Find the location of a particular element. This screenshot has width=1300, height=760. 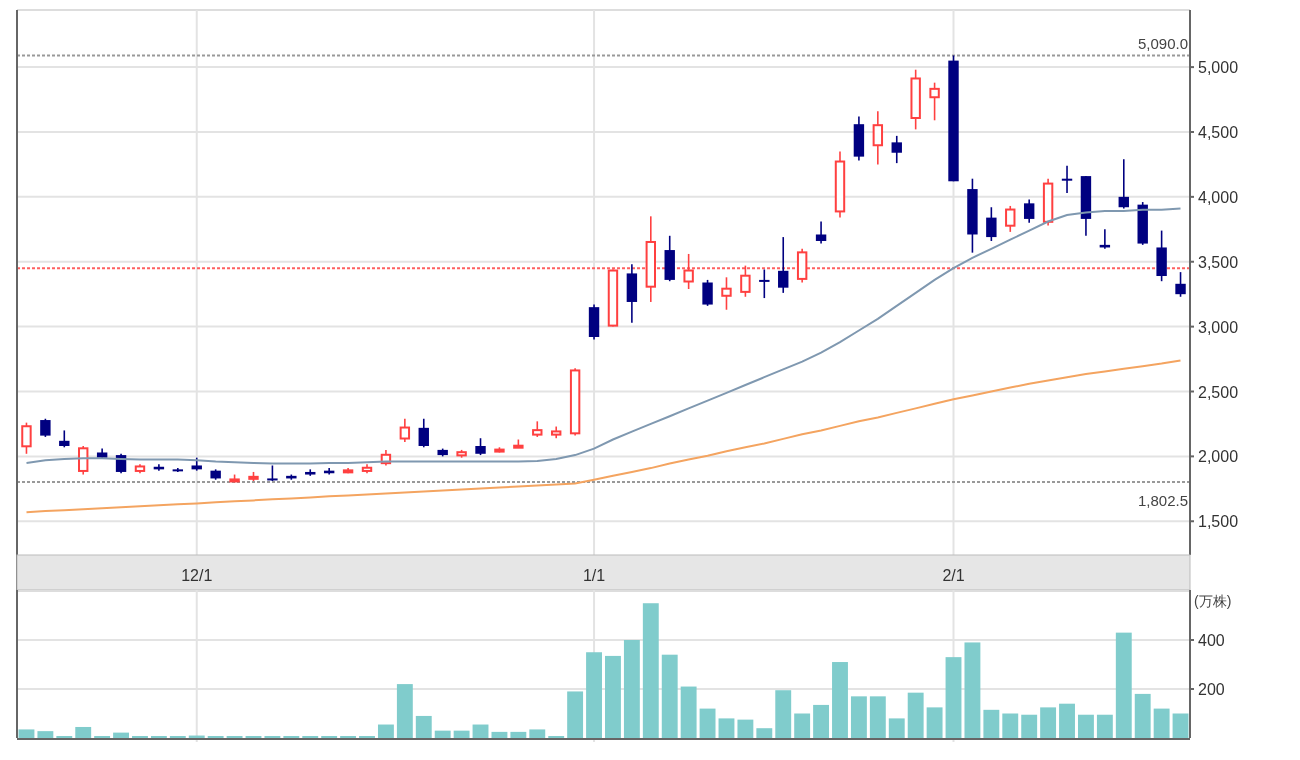

axis-tick-label: 4,500 is located at coordinates (1218, 132).